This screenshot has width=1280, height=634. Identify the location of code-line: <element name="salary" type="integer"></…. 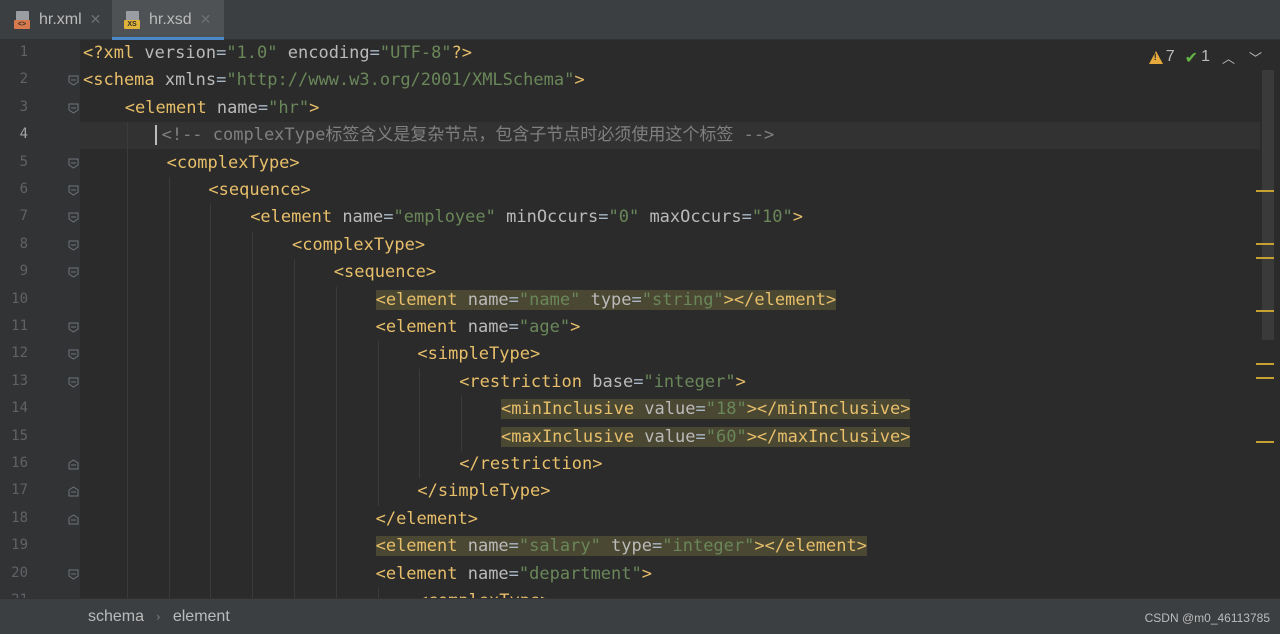
(621, 546).